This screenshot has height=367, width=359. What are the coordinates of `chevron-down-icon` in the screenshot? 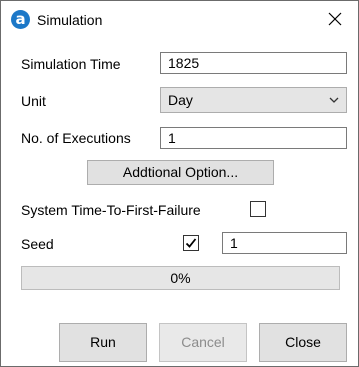 It's located at (334, 100).